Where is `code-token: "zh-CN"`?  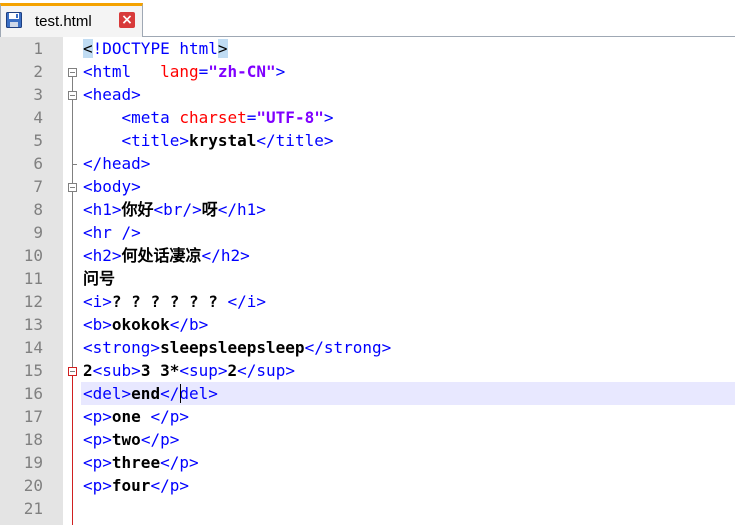
code-token: "zh-CN" is located at coordinates (242, 71).